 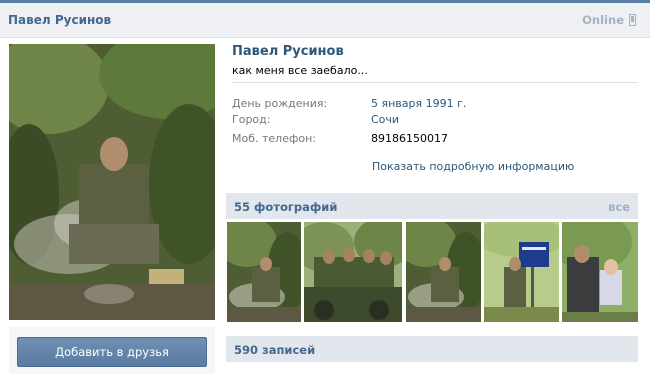 What do you see at coordinates (274, 138) in the screenshot?
I see `phone-label: Моб. телефон:` at bounding box center [274, 138].